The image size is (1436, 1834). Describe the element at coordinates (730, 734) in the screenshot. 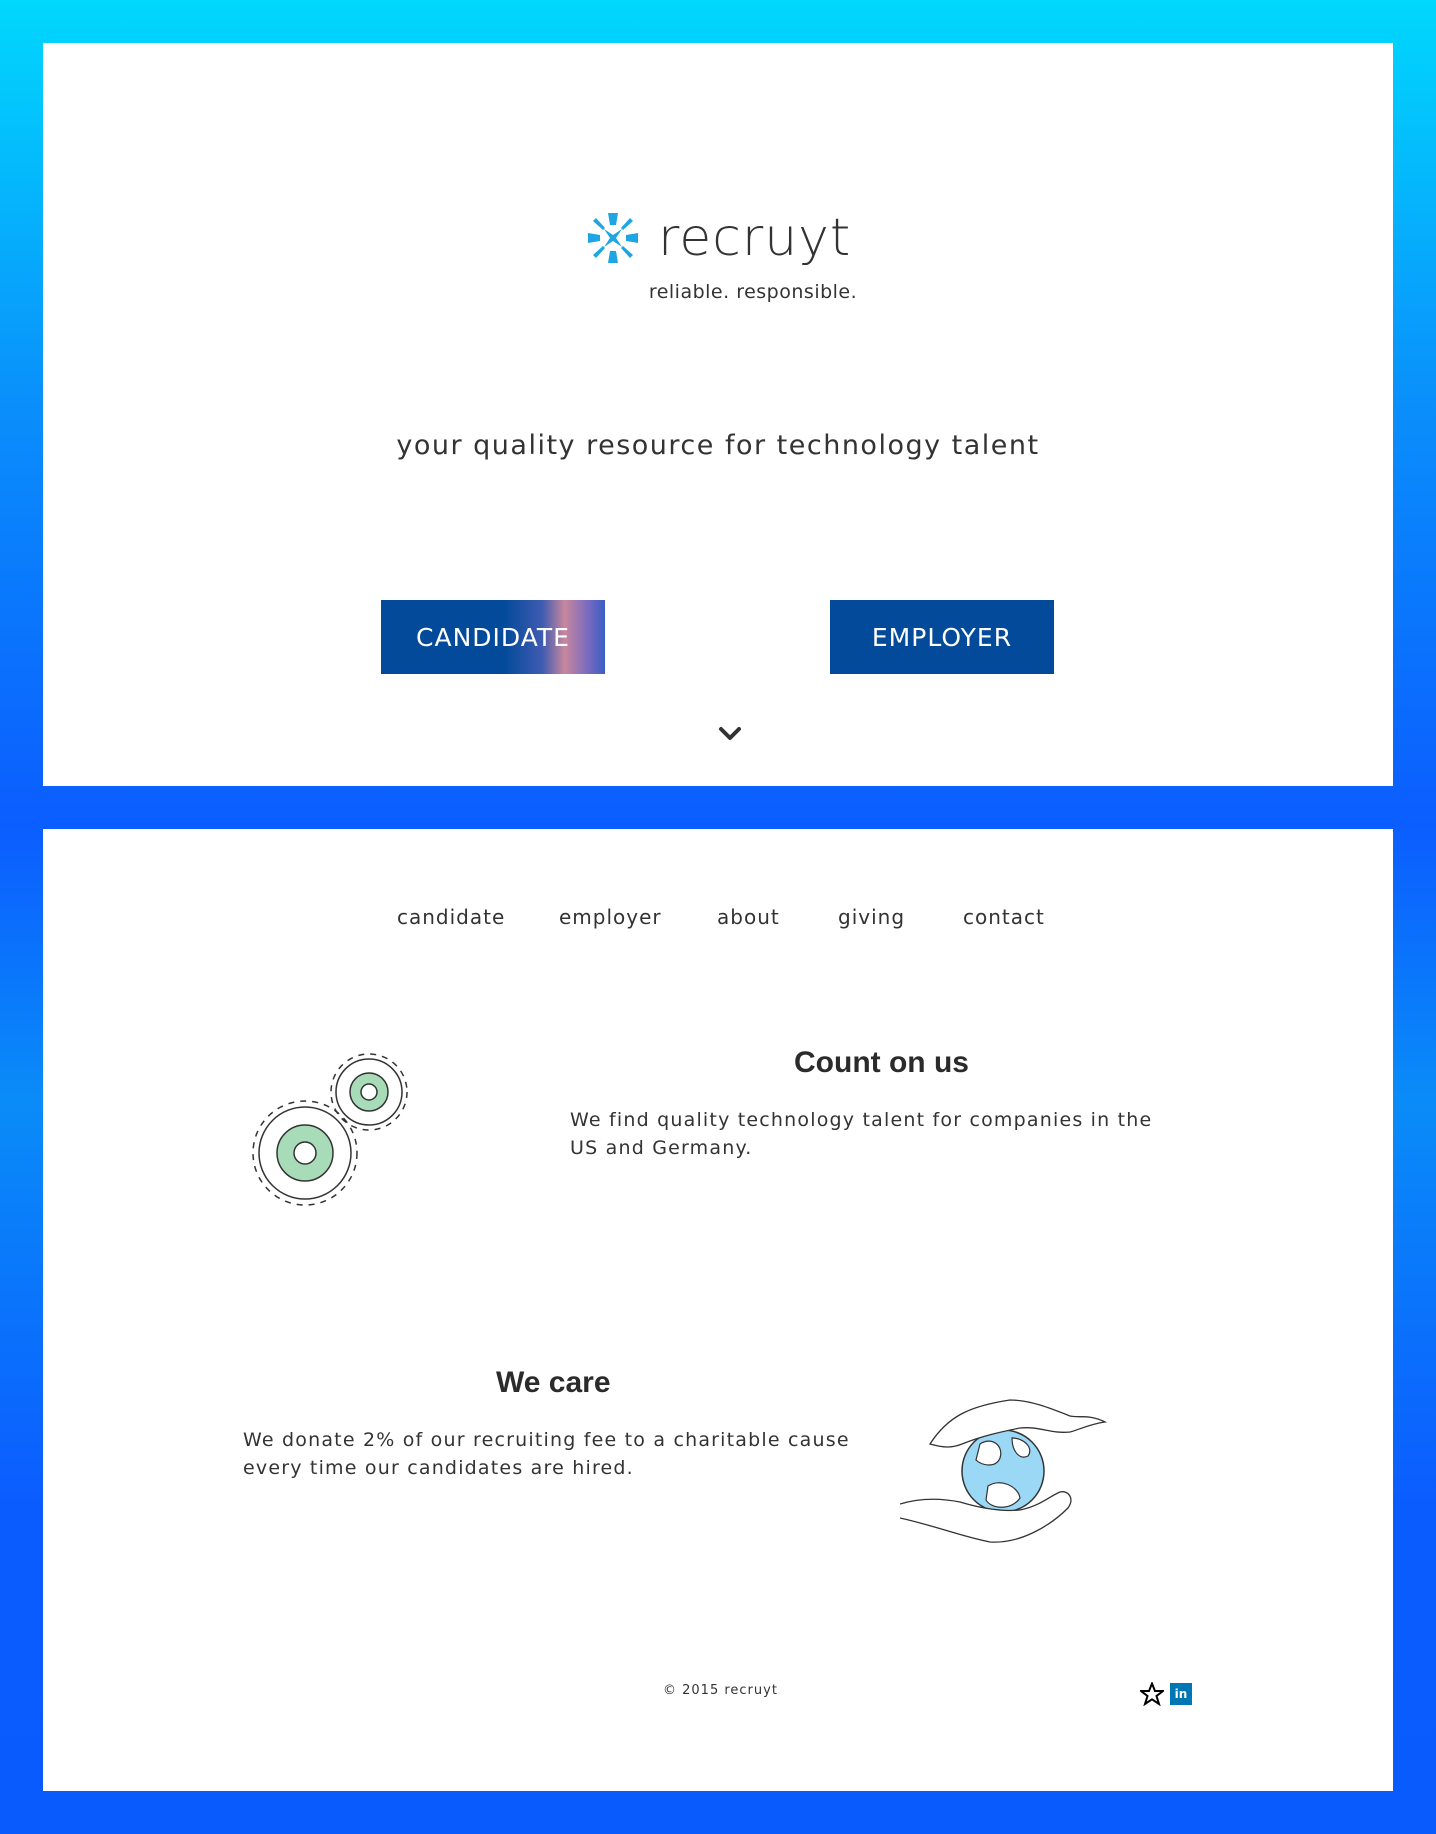

I see `chevron-down-icon` at that location.